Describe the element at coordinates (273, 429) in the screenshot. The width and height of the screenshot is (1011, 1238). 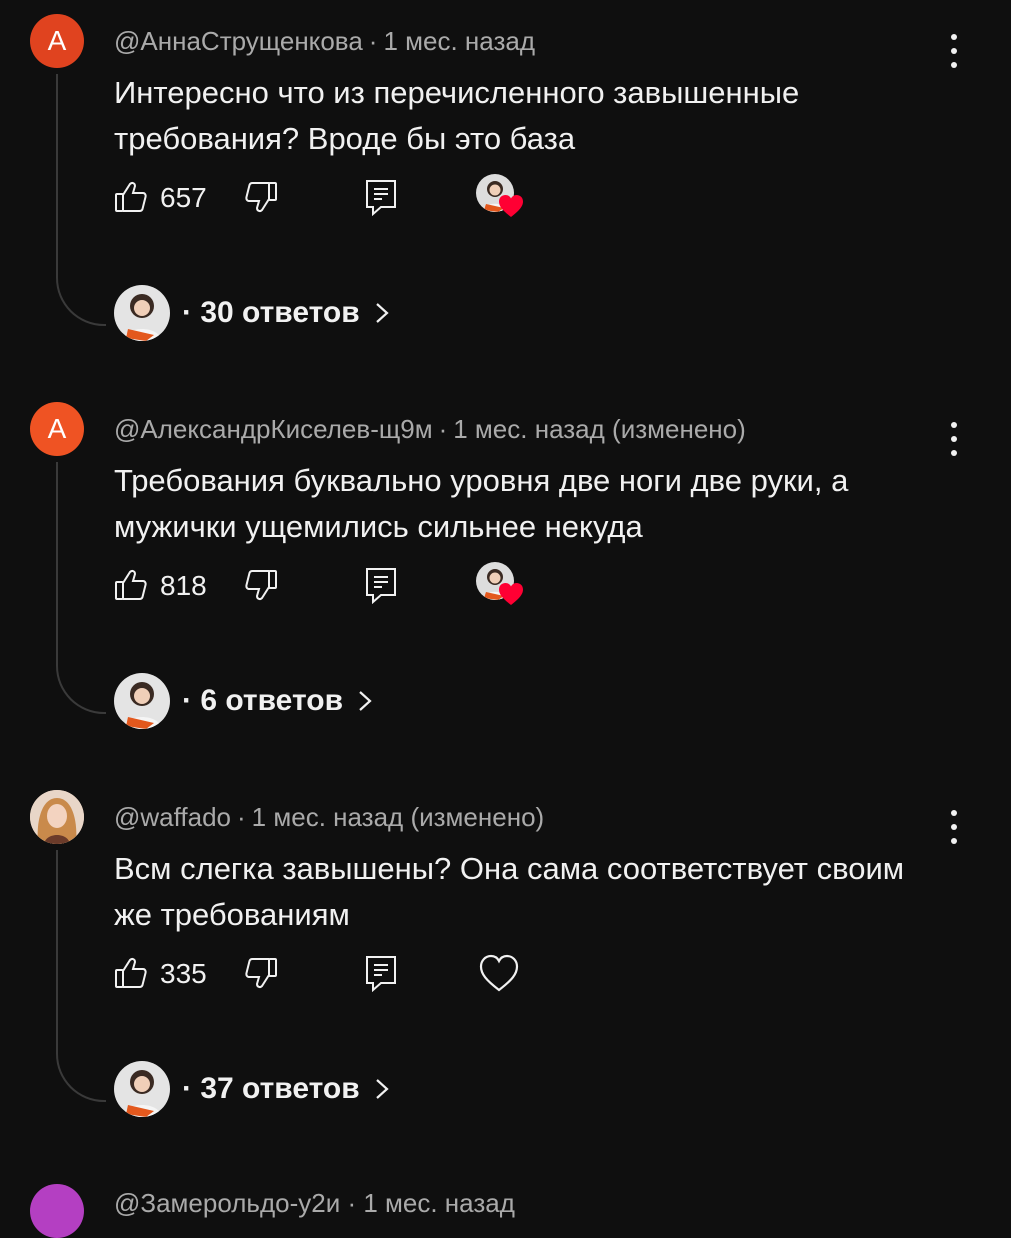
I see `author-name: @АлександрКиселев-щ9м` at that location.